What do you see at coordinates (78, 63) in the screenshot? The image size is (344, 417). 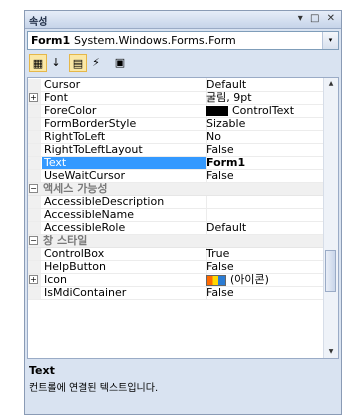 I see `properties-icon: ▤` at bounding box center [78, 63].